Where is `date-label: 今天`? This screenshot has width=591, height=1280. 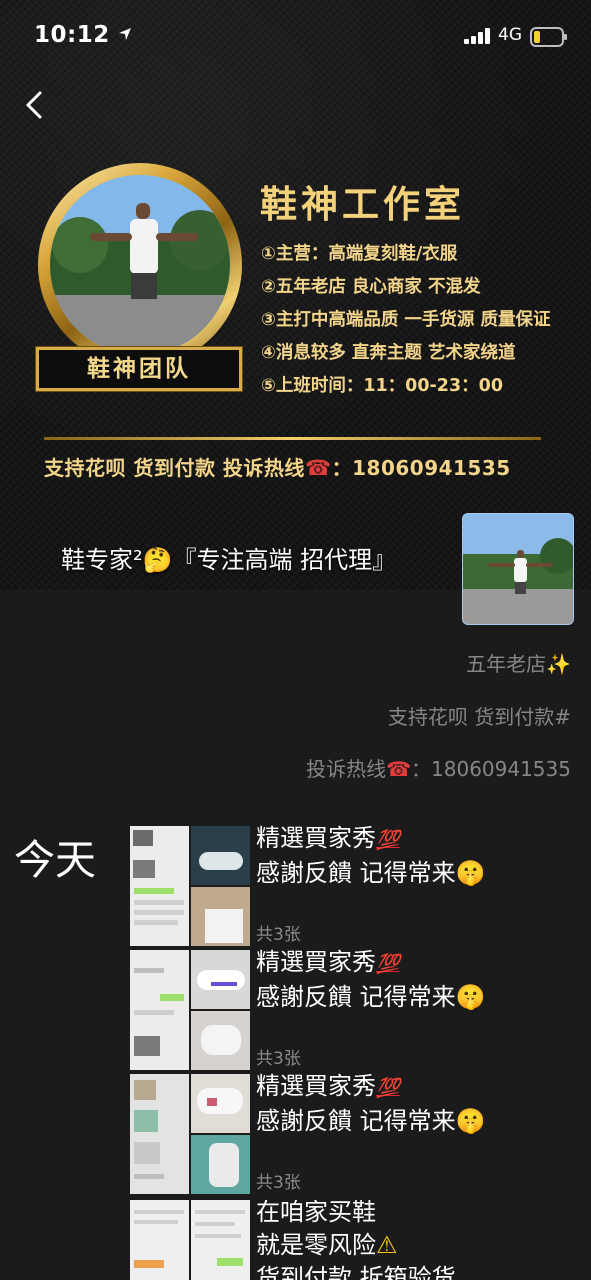
date-label: 今天 is located at coordinates (55, 860).